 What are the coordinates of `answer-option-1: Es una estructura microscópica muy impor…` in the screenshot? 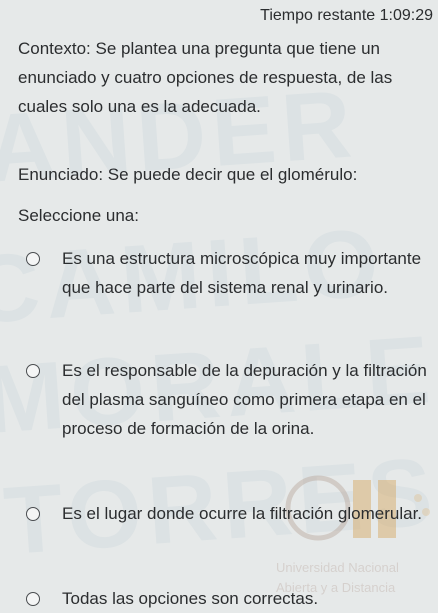 It's located at (229, 273).